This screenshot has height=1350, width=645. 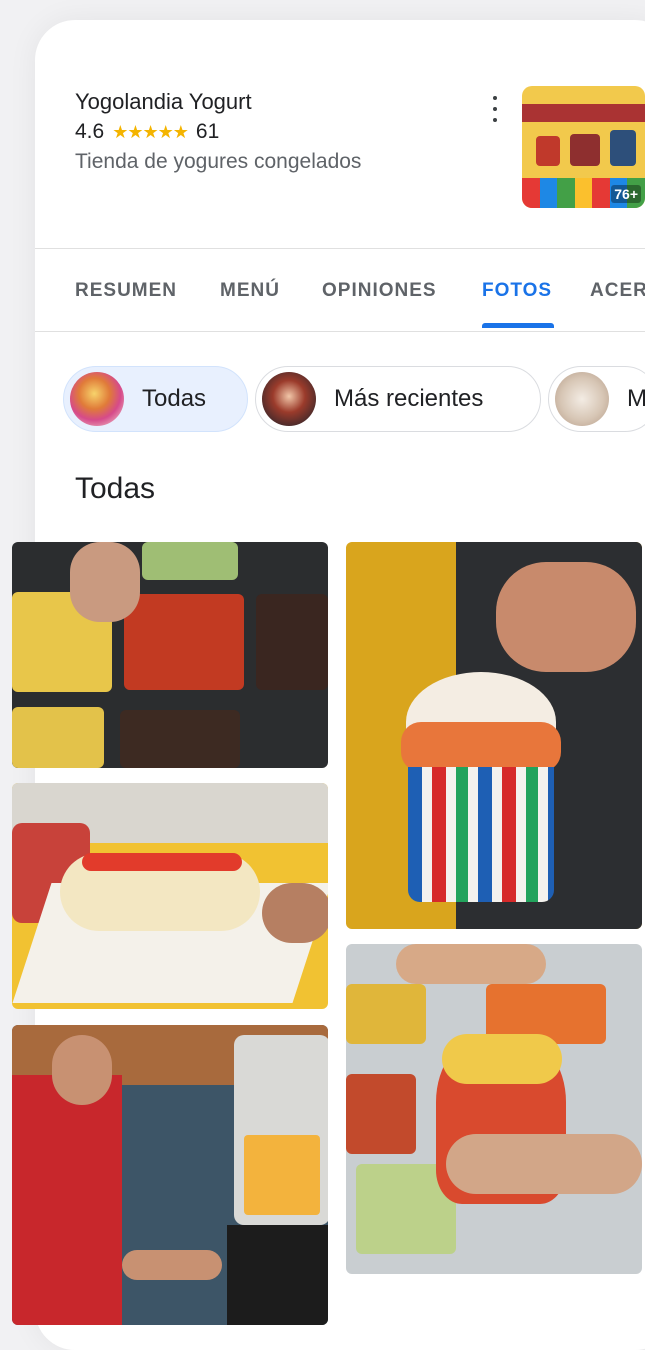 What do you see at coordinates (150, 131) in the screenshot?
I see `star-rating-icon: ★★★★★` at bounding box center [150, 131].